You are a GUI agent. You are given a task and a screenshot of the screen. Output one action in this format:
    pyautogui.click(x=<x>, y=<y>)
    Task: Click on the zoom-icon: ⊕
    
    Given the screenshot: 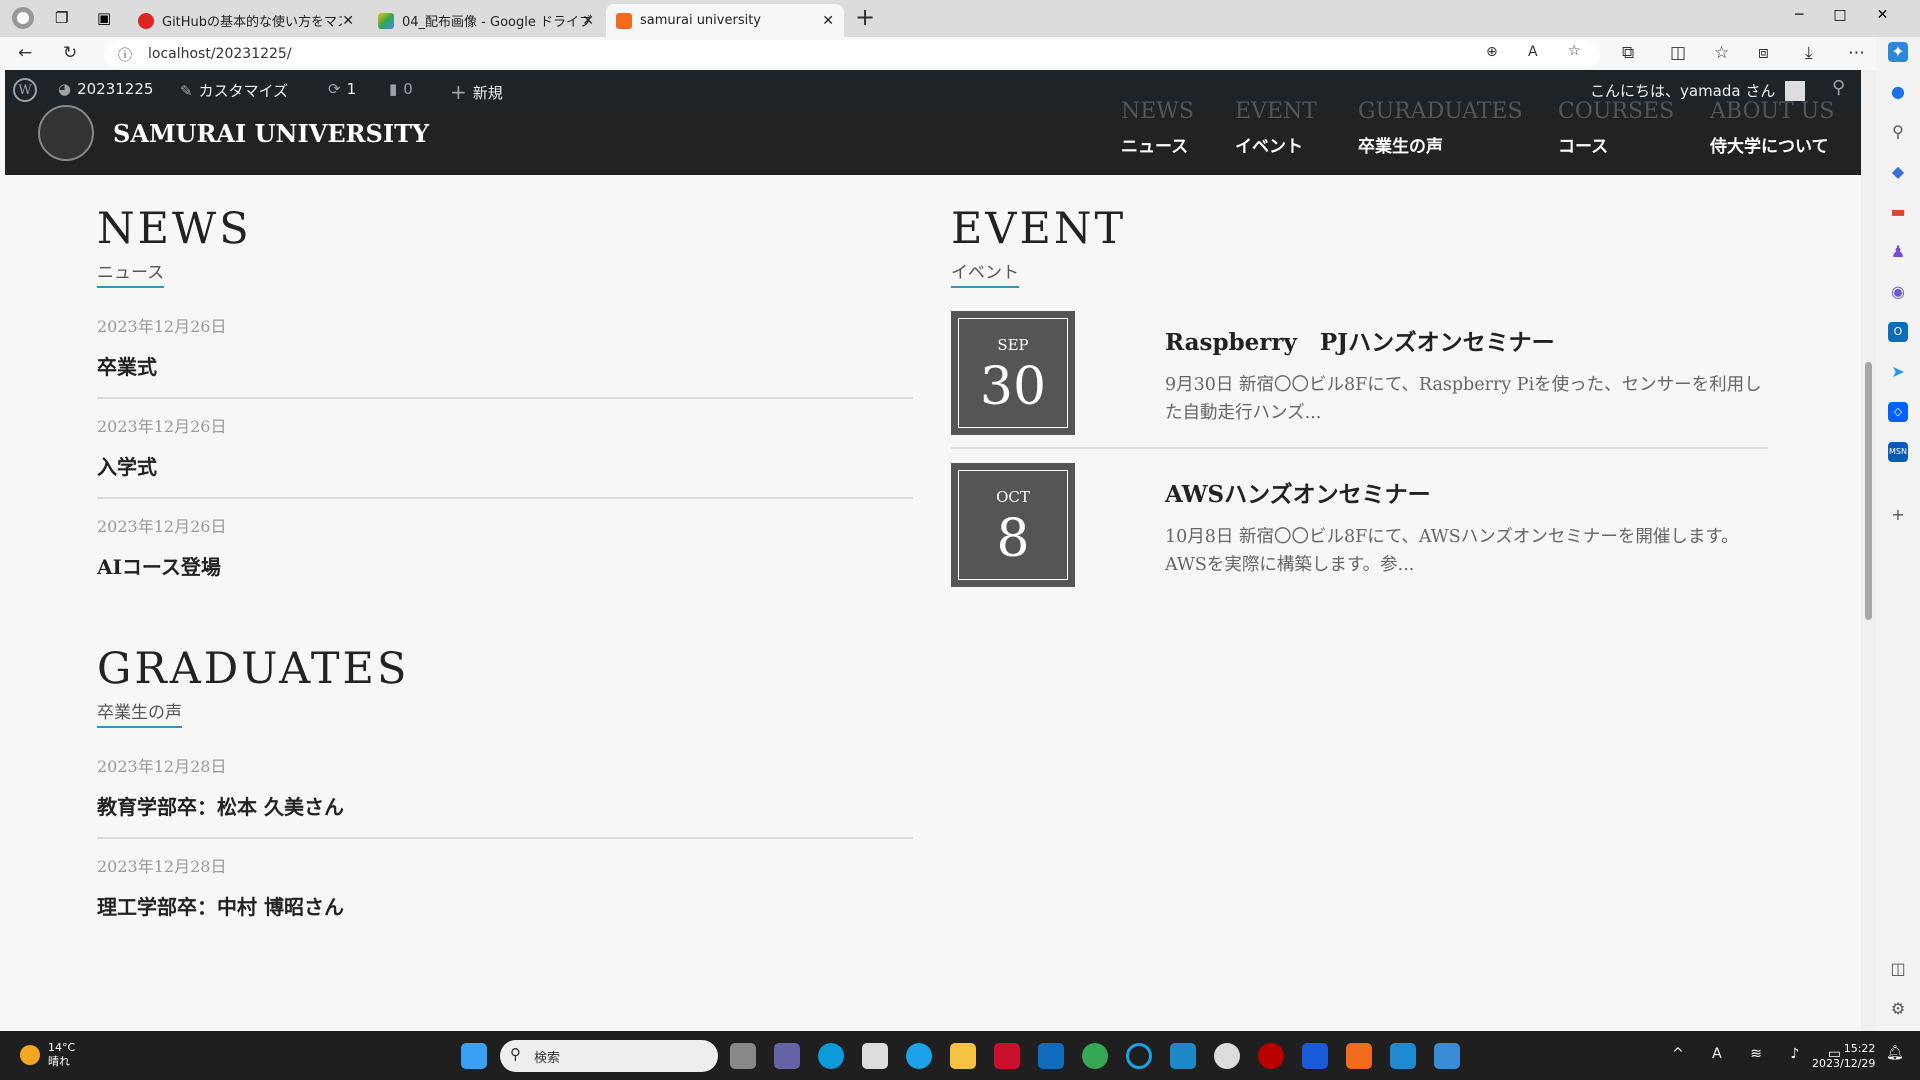 What is the action you would take?
    pyautogui.click(x=1492, y=52)
    